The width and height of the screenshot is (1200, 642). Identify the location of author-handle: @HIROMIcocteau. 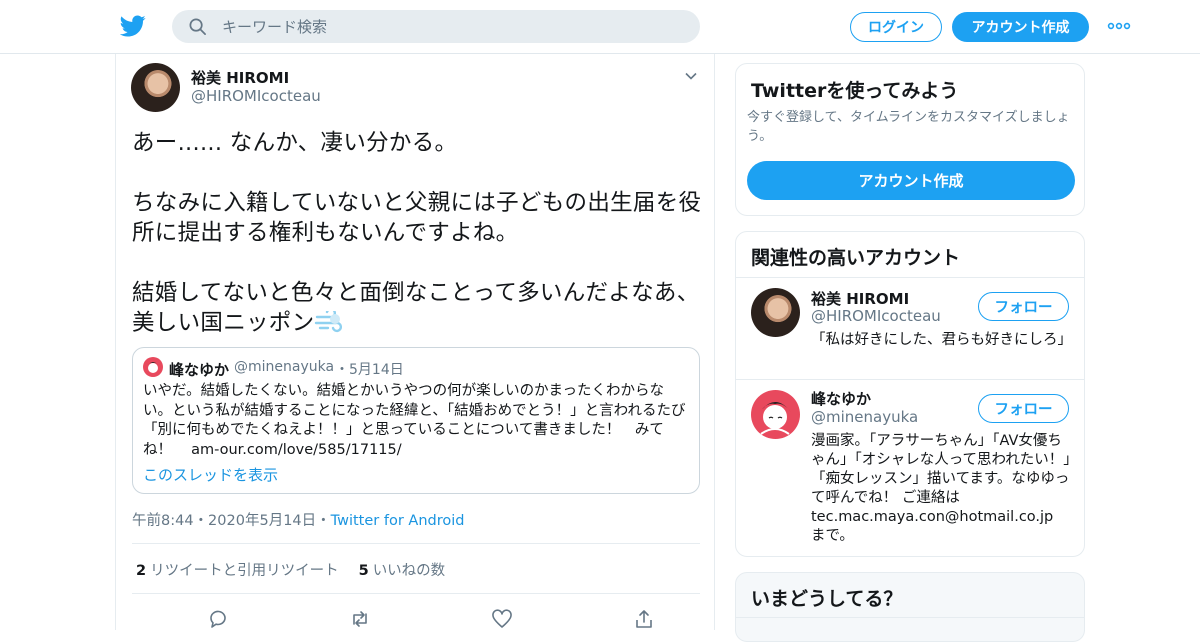
(256, 96).